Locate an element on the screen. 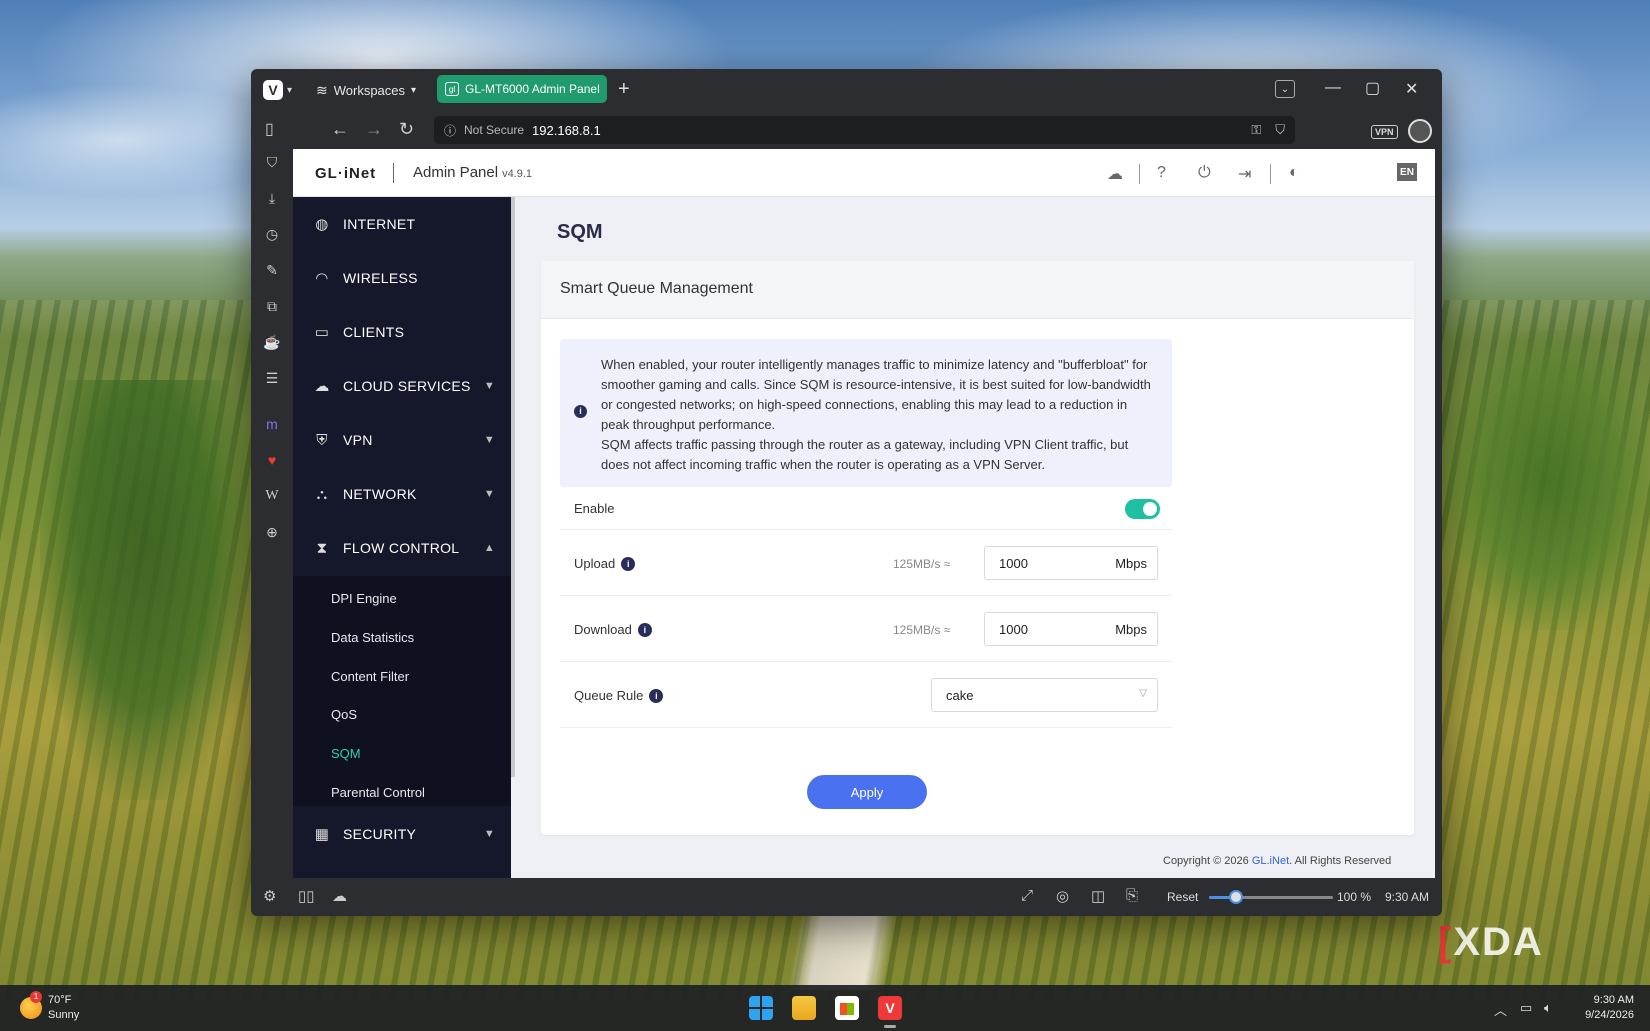  volume-icon: 🔈︎ is located at coordinates (1548, 1008).